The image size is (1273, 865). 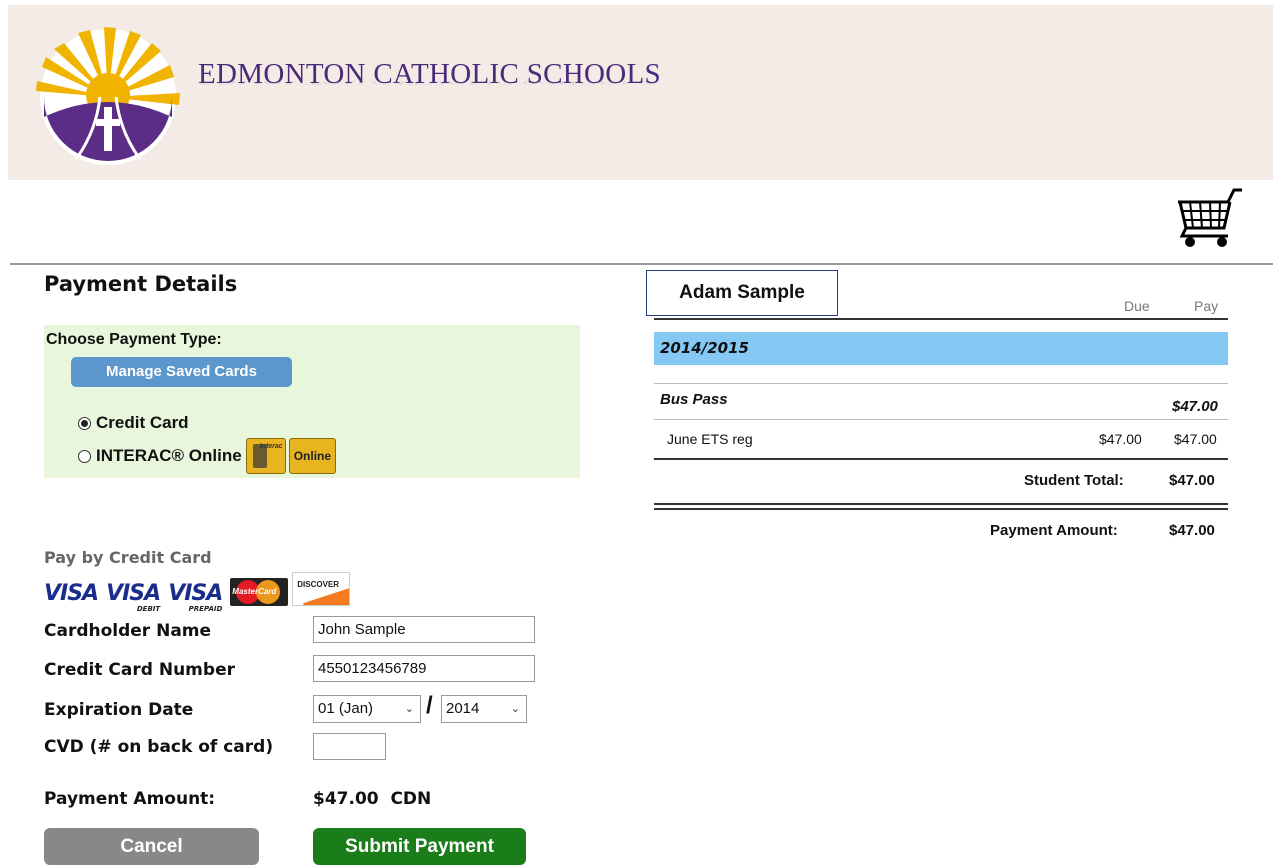 I want to click on payment-option-credit-card: Credit Card, so click(x=133, y=423).